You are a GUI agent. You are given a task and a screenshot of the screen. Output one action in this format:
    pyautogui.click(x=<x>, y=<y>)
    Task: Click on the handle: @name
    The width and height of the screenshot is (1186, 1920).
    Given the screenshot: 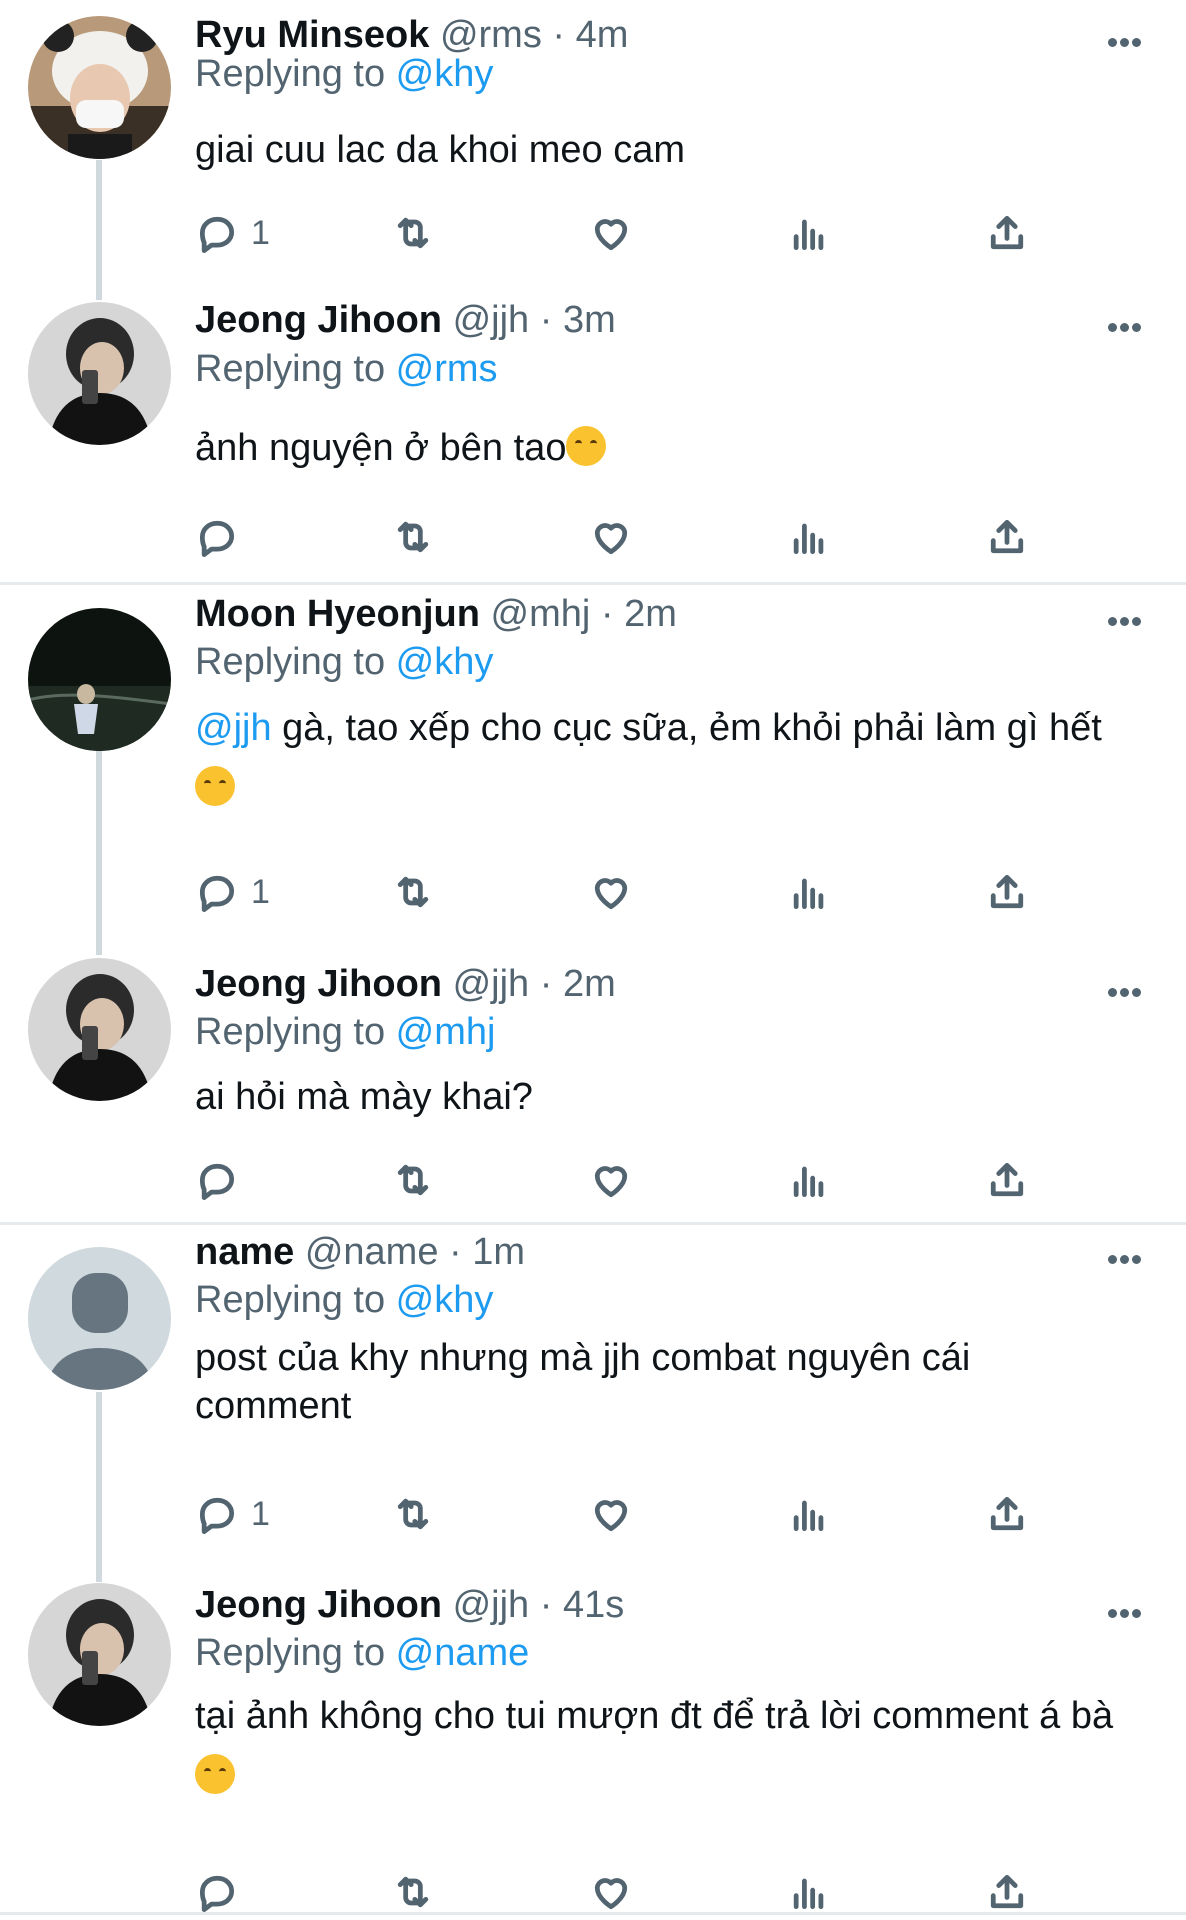 What is the action you would take?
    pyautogui.click(x=372, y=1252)
    